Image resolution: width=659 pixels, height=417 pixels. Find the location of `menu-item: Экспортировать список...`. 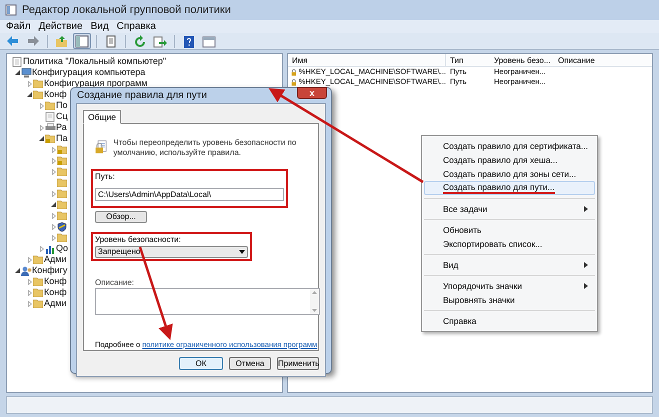

menu-item: Экспортировать список... is located at coordinates (509, 244).